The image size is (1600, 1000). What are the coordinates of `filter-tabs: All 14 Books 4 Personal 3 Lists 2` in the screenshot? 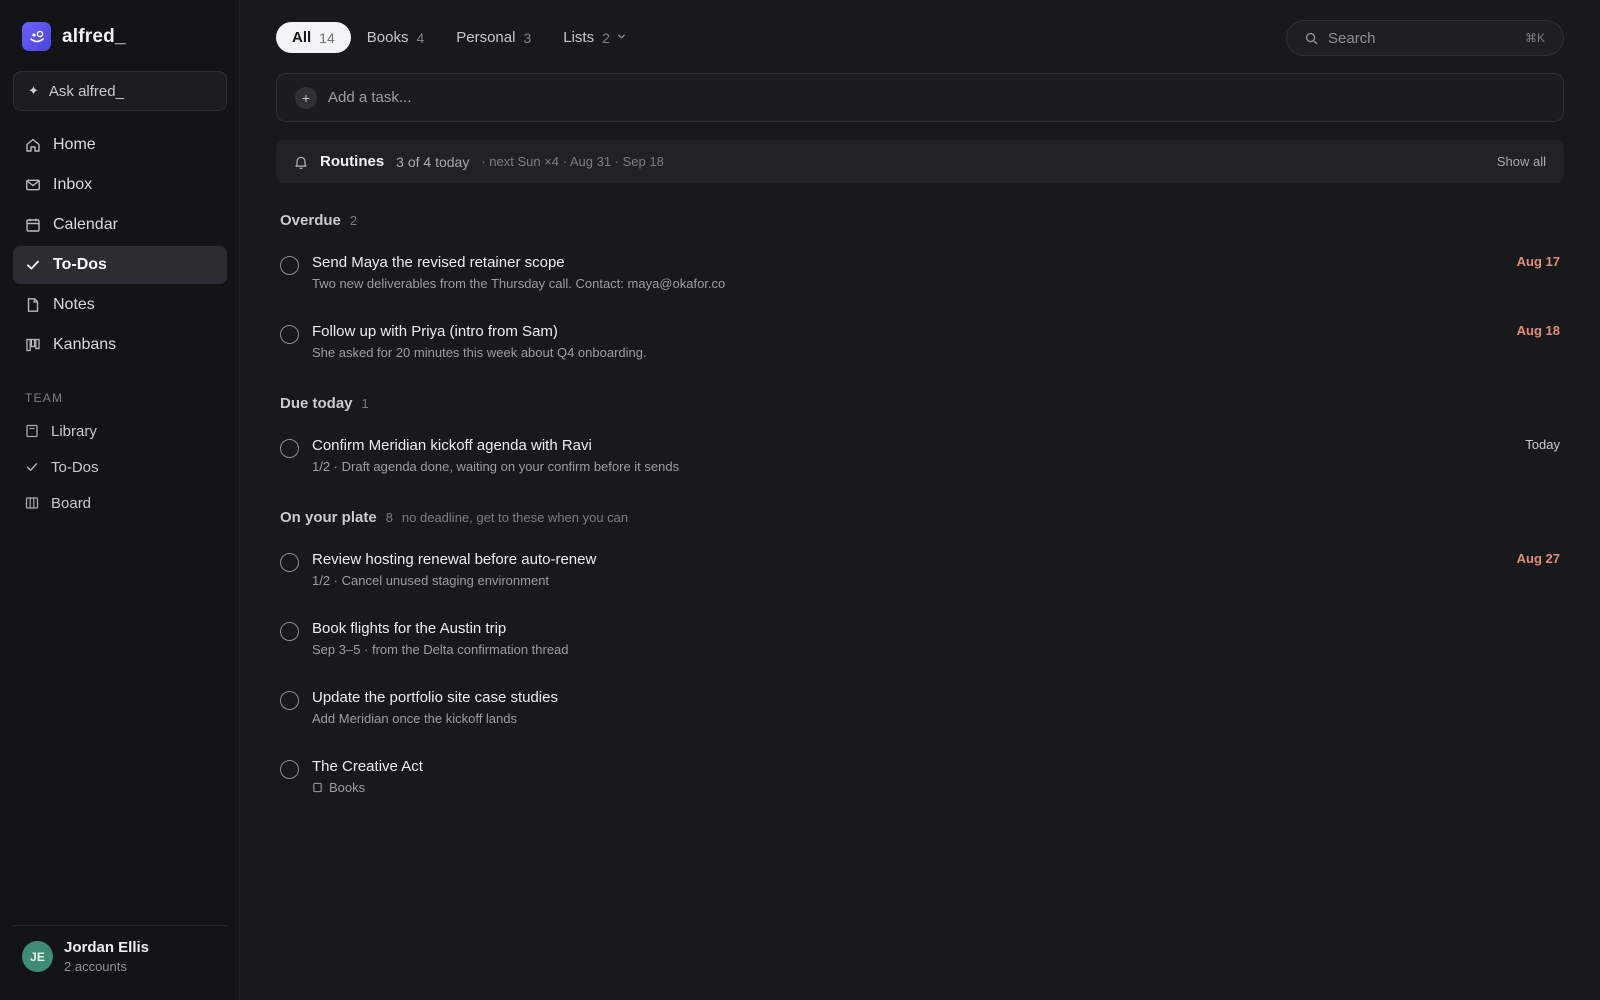 It's located at (459, 37).